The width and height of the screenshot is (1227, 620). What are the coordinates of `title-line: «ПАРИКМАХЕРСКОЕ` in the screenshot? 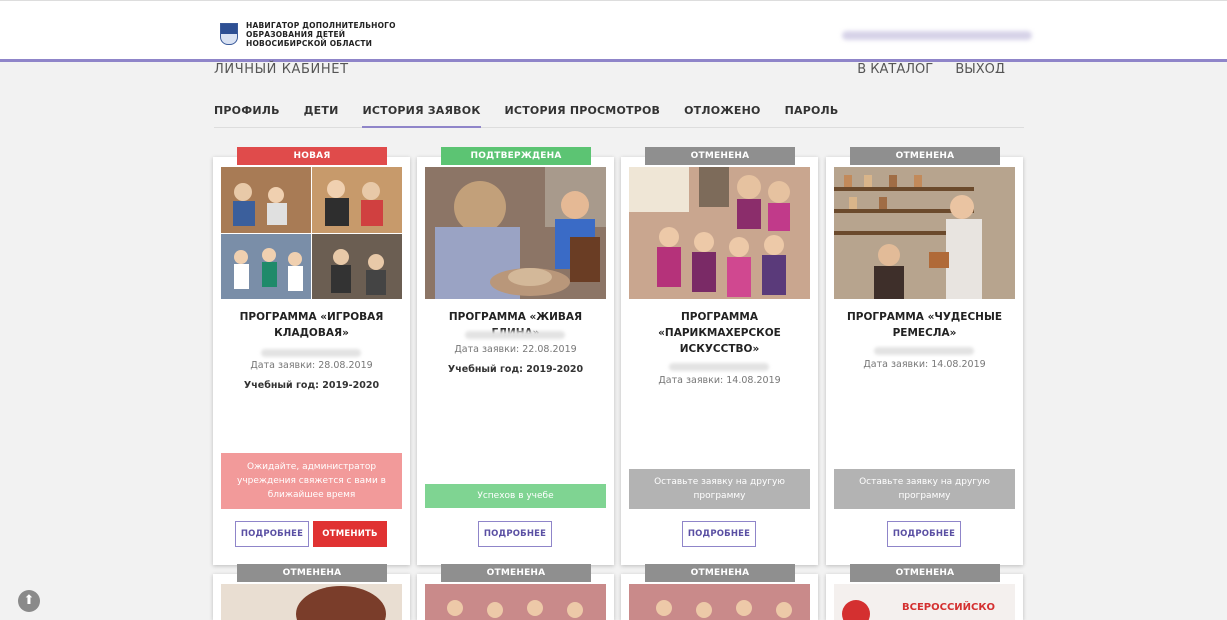 It's located at (719, 333).